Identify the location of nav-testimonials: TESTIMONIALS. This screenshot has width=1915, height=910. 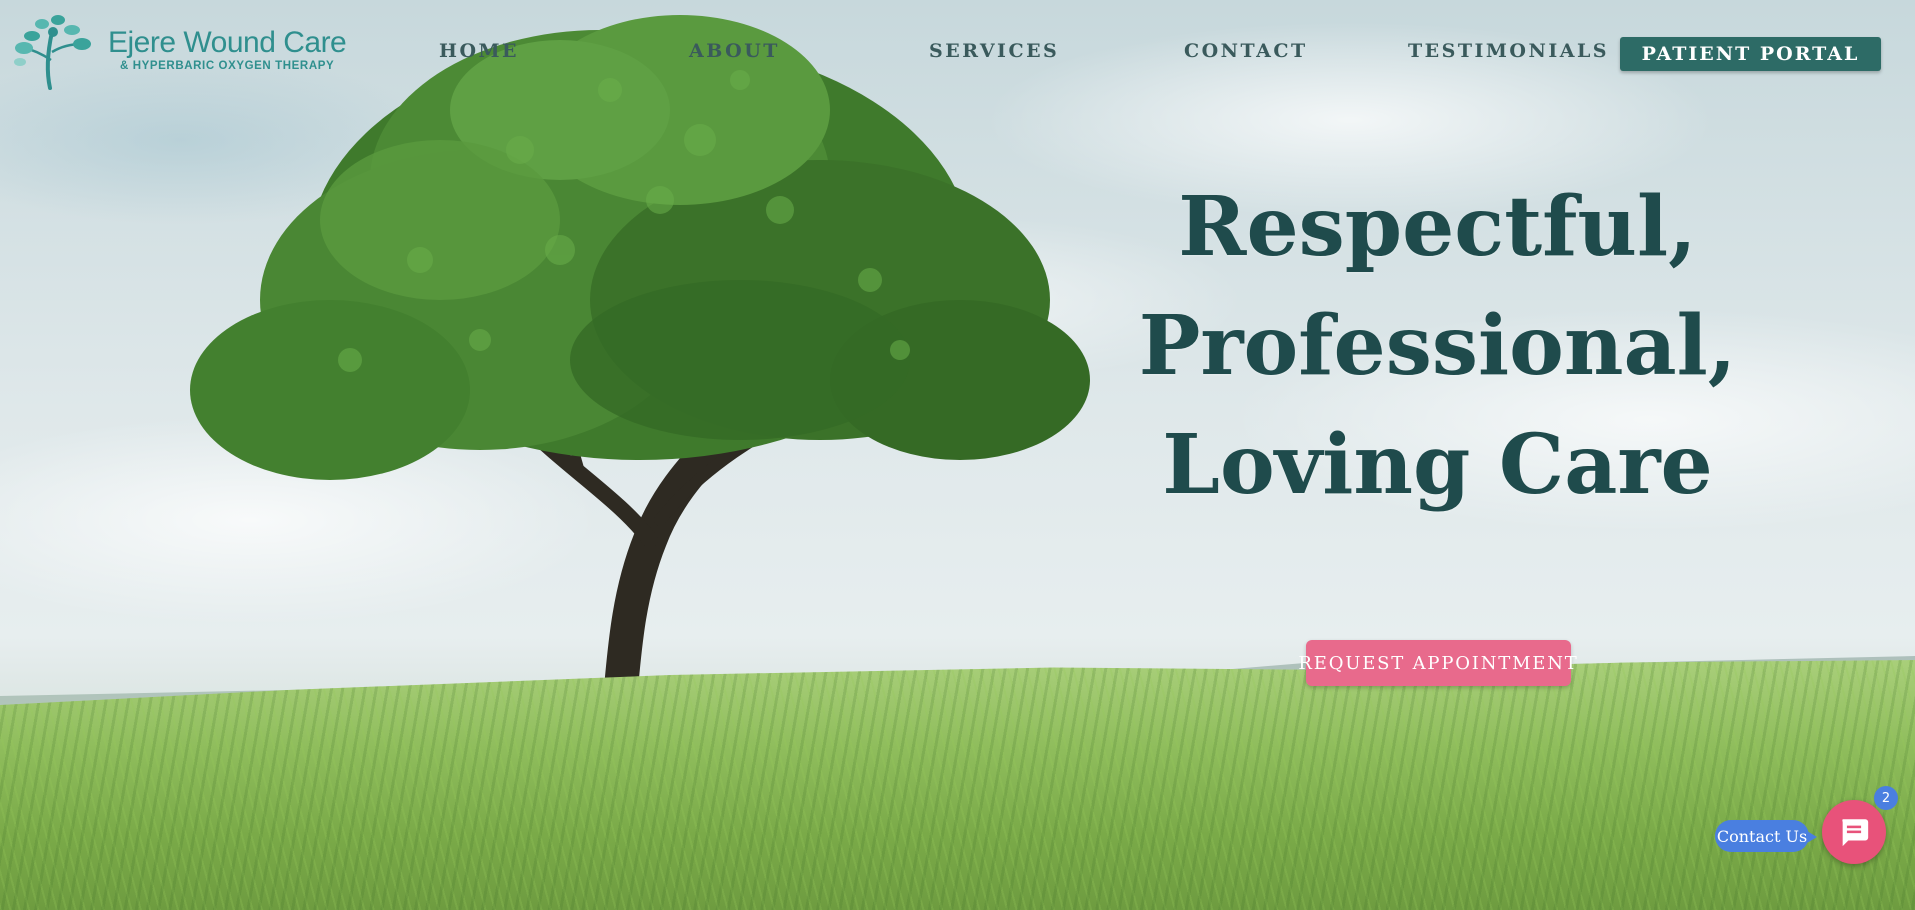
(1508, 51).